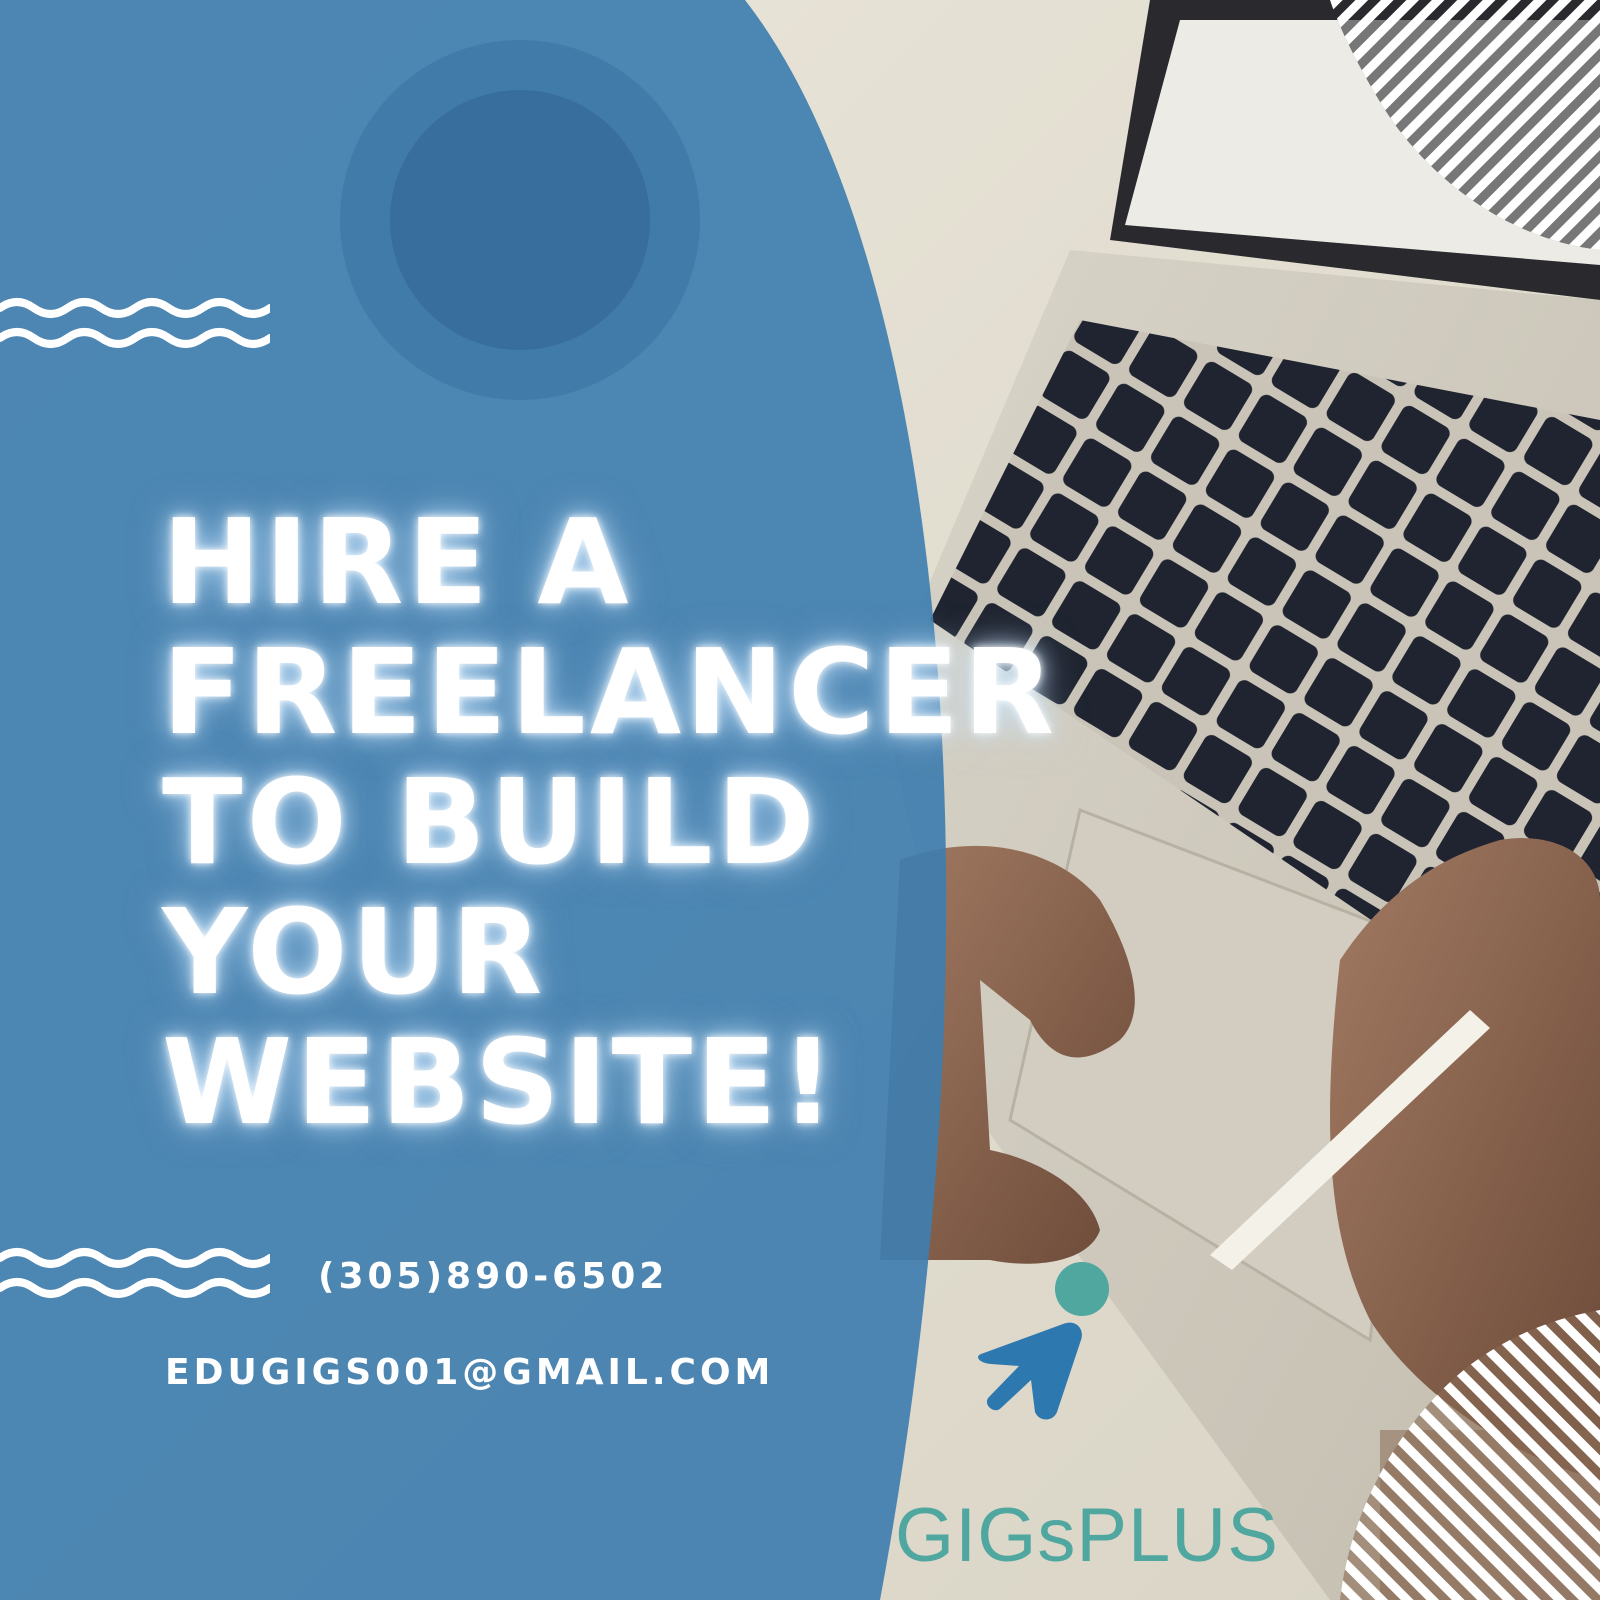 This screenshot has width=1600, height=1600. I want to click on headline-line: TO BUILD, so click(490, 822).